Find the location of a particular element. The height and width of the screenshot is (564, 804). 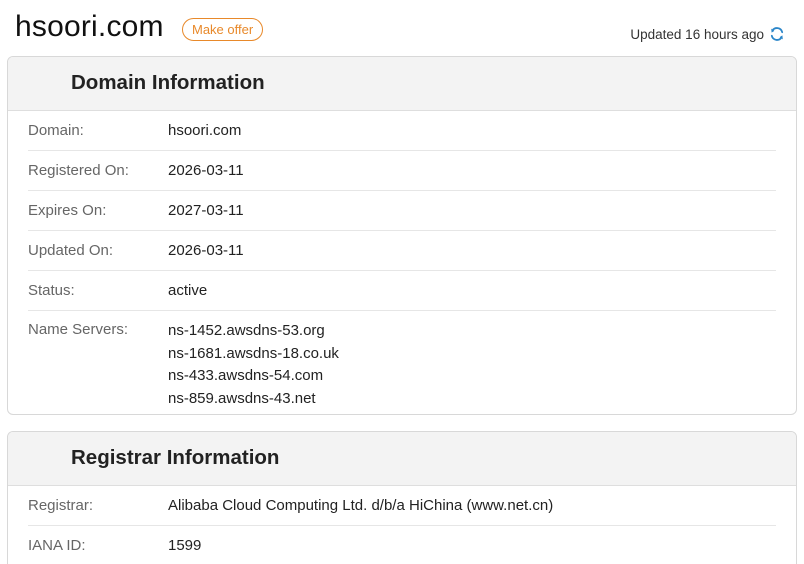

info-row-expires-on: Expires On: 2027-03-11 is located at coordinates (402, 211).